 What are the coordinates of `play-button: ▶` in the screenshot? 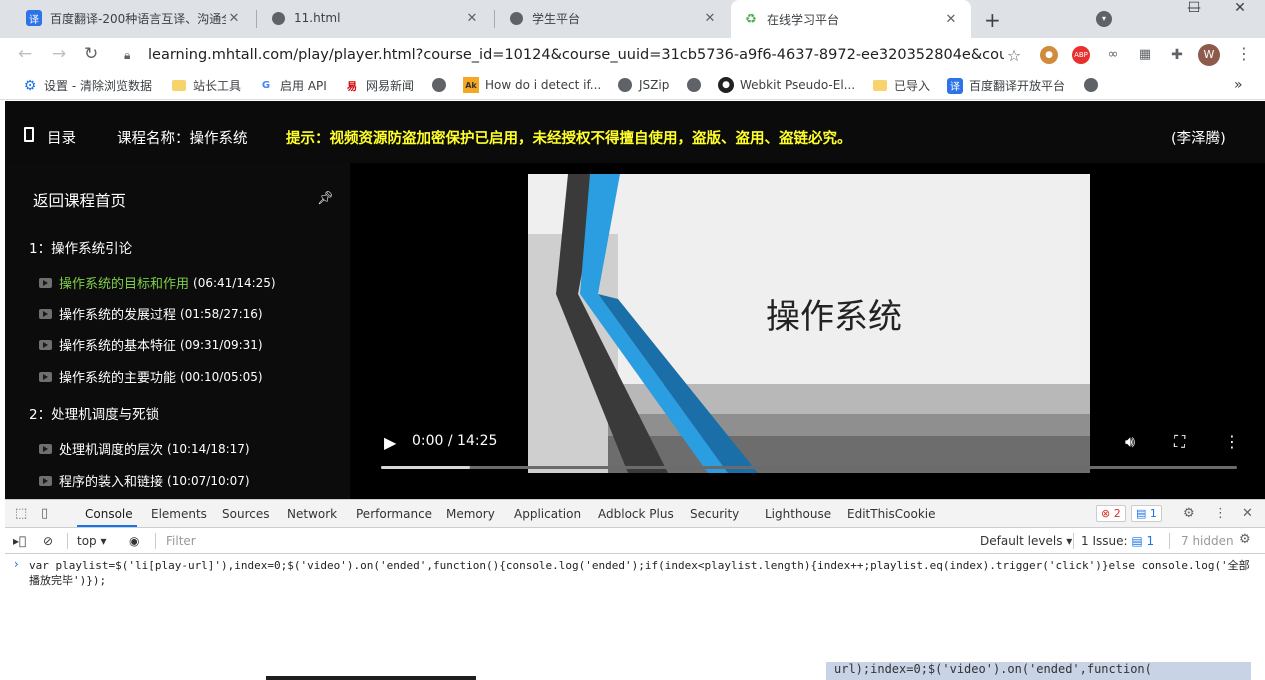 It's located at (390, 442).